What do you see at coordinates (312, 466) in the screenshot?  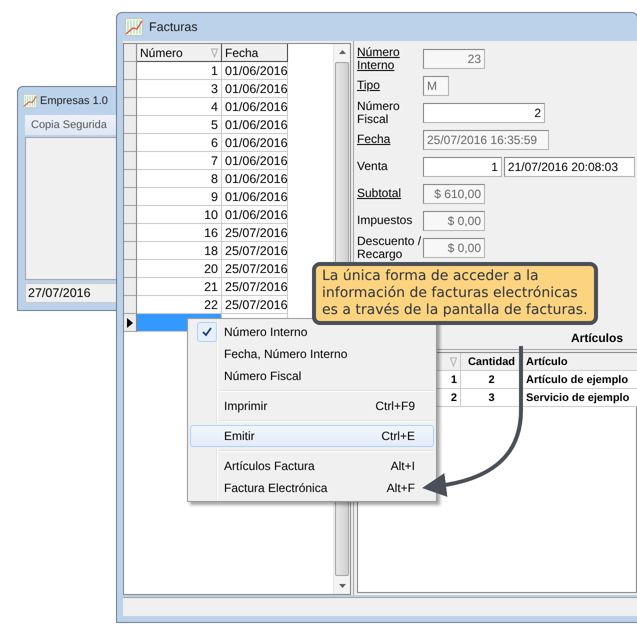 I see `menu-item: Artículos Factura Alt+I` at bounding box center [312, 466].